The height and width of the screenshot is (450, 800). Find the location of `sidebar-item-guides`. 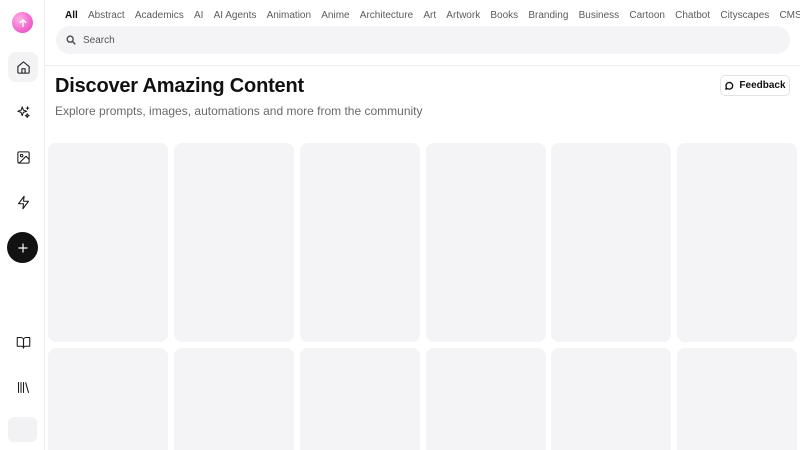

sidebar-item-guides is located at coordinates (23, 342).